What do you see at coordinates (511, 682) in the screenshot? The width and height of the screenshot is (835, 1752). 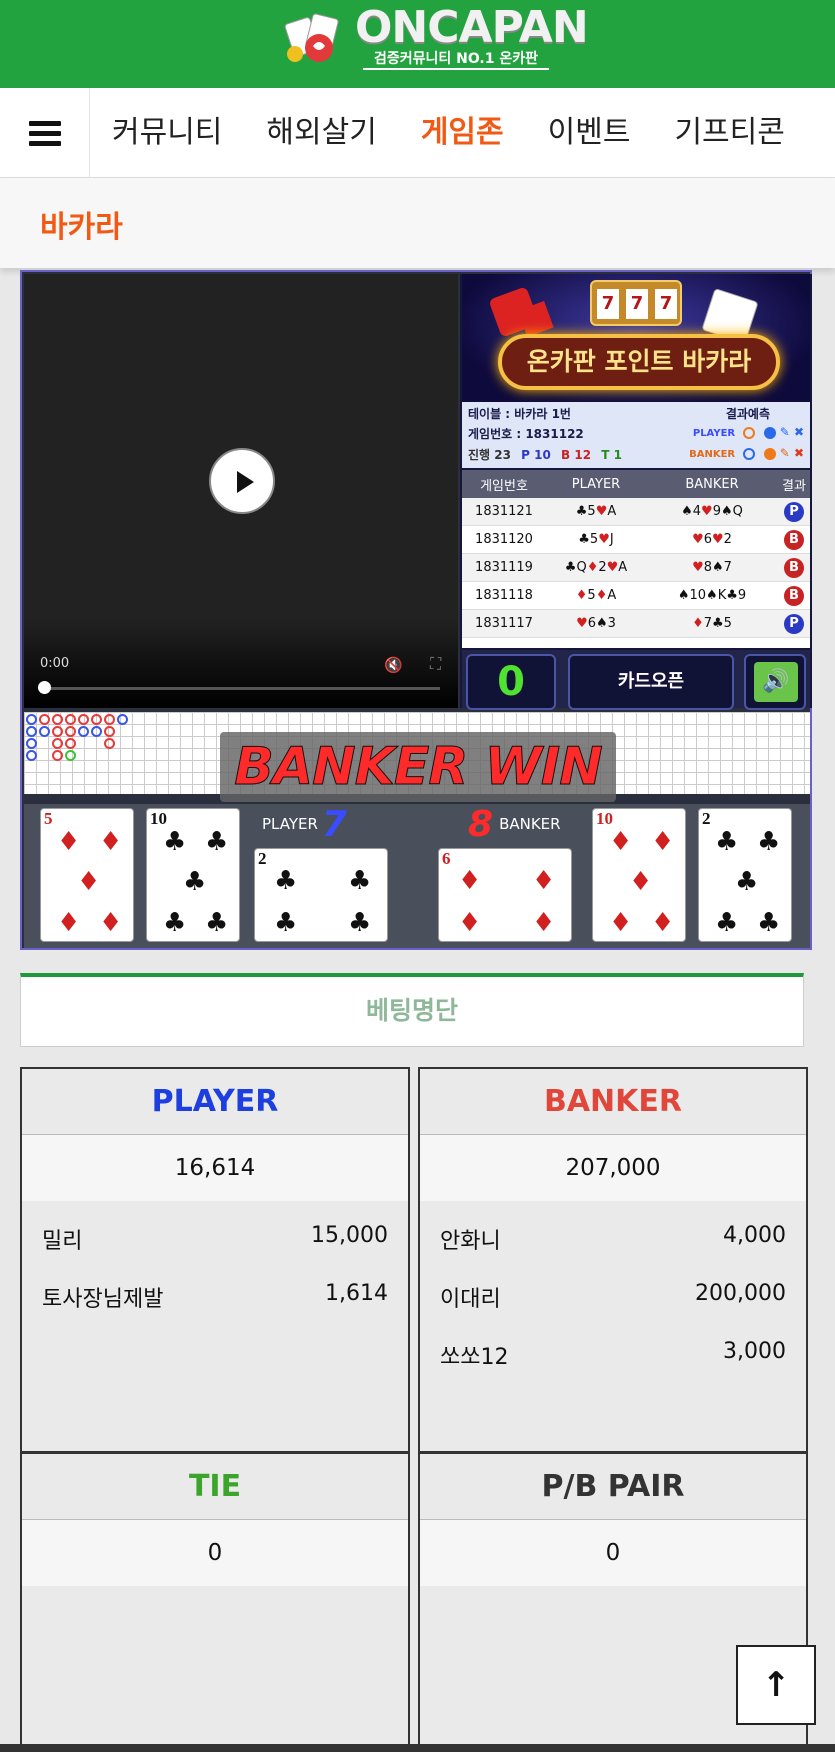 I see `counter-display: 0` at bounding box center [511, 682].